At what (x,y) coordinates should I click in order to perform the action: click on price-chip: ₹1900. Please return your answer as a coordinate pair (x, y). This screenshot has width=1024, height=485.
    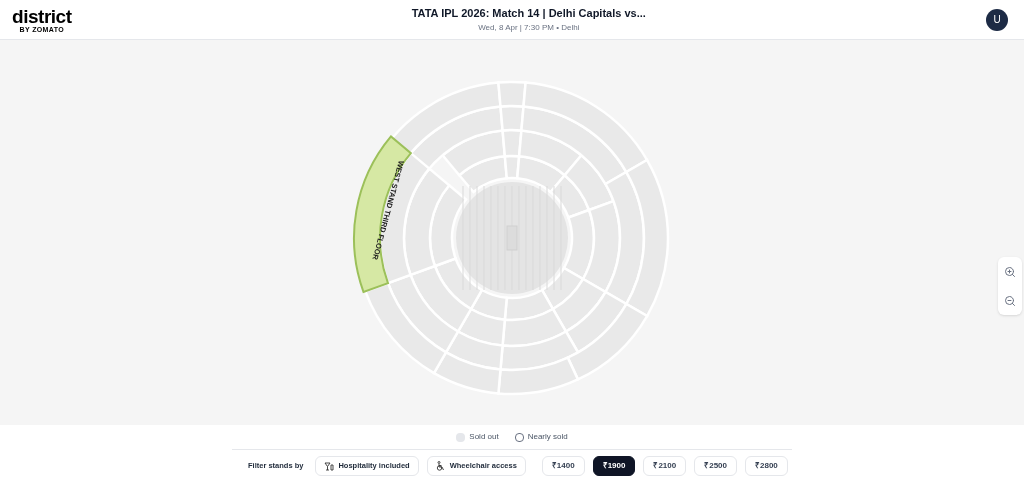
    Looking at the image, I should click on (614, 466).